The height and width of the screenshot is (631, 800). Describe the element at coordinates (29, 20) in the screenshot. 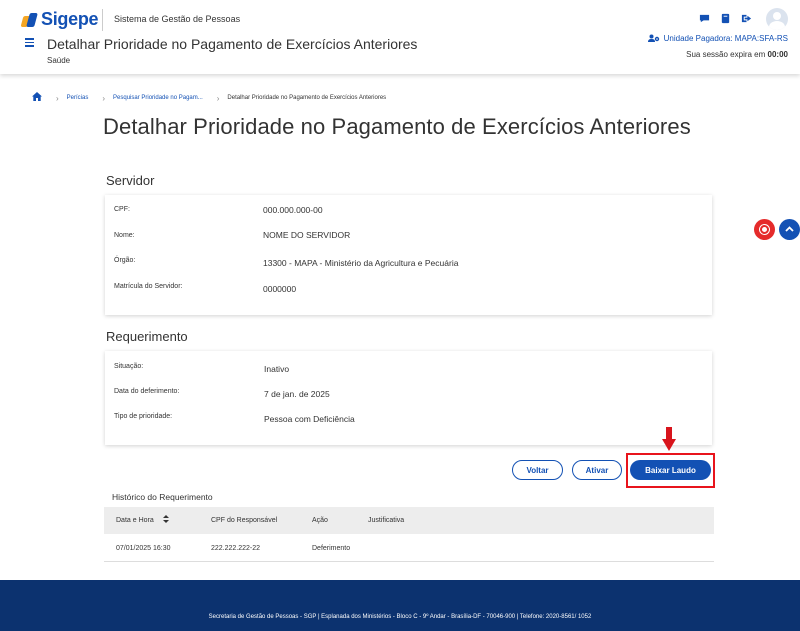

I see `logo-mark-icon` at that location.